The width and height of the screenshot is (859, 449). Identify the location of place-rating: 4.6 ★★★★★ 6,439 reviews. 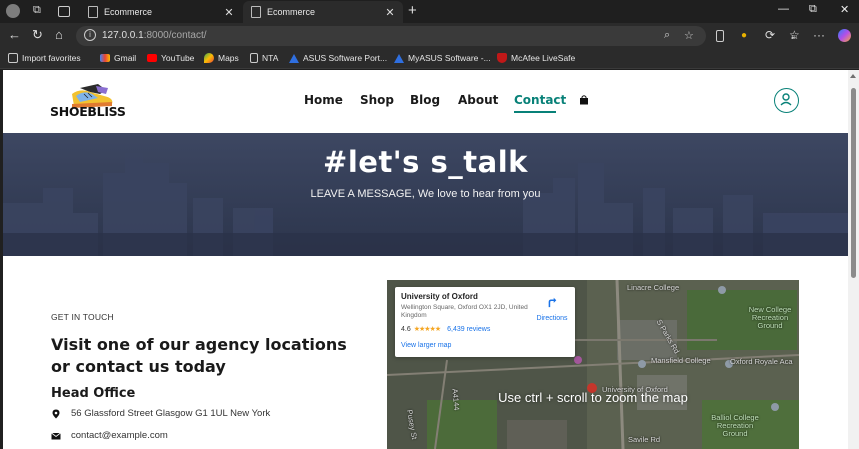
(445, 329).